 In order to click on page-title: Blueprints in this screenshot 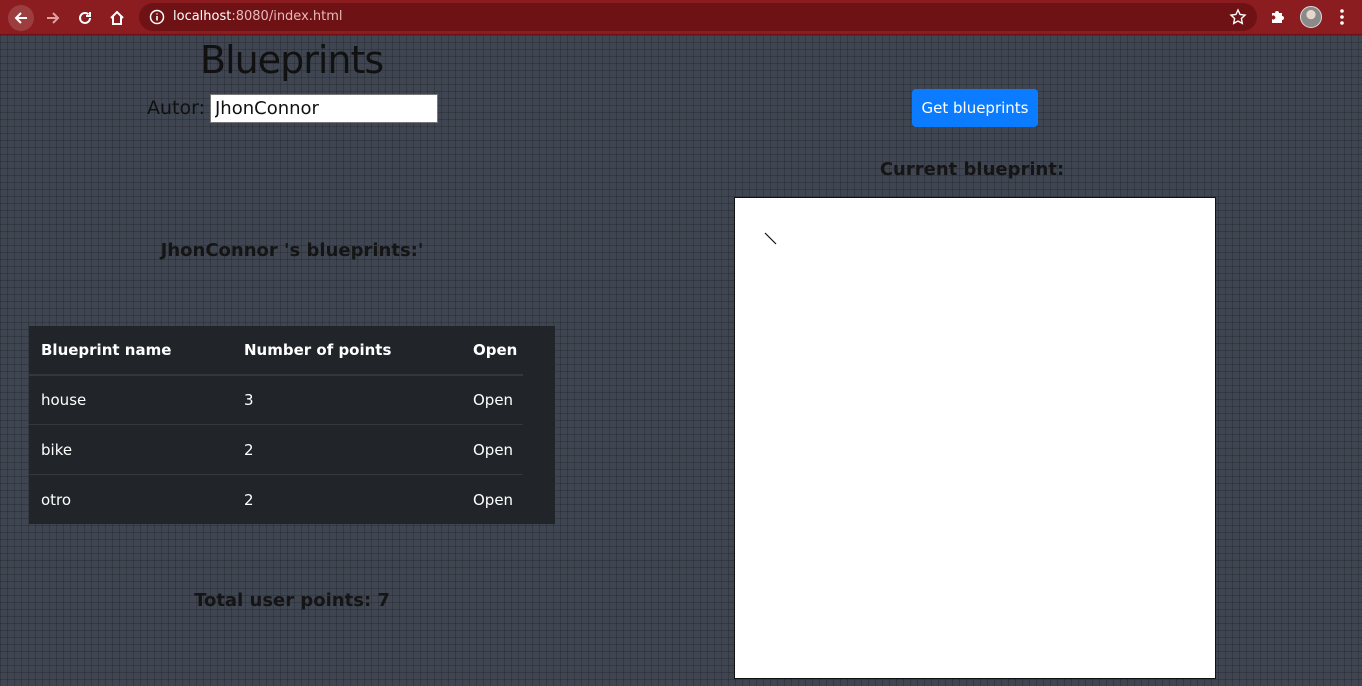, I will do `click(292, 60)`.